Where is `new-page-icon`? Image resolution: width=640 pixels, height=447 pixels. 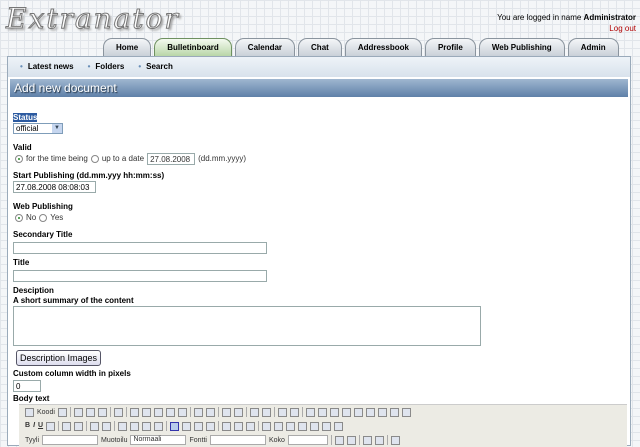
new-page-icon is located at coordinates (90, 412).